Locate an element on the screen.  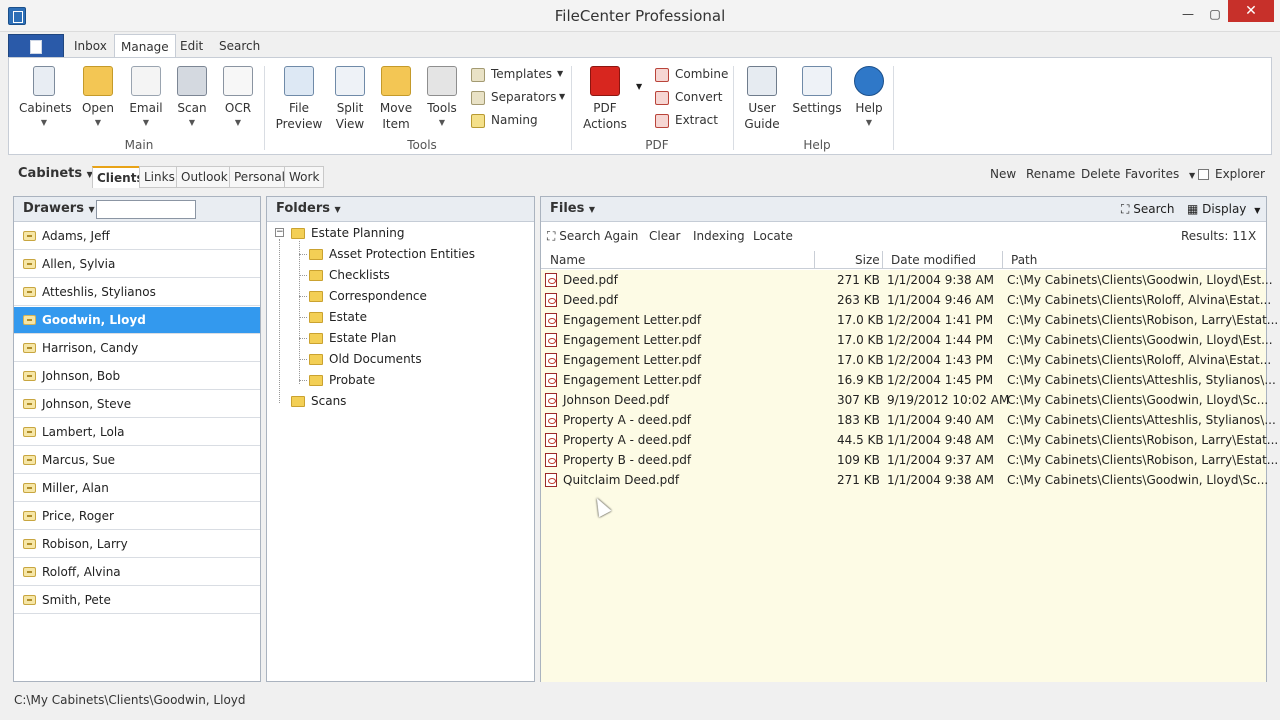
display-dropdown: ▦ Display ▼ is located at coordinates (1223, 209).